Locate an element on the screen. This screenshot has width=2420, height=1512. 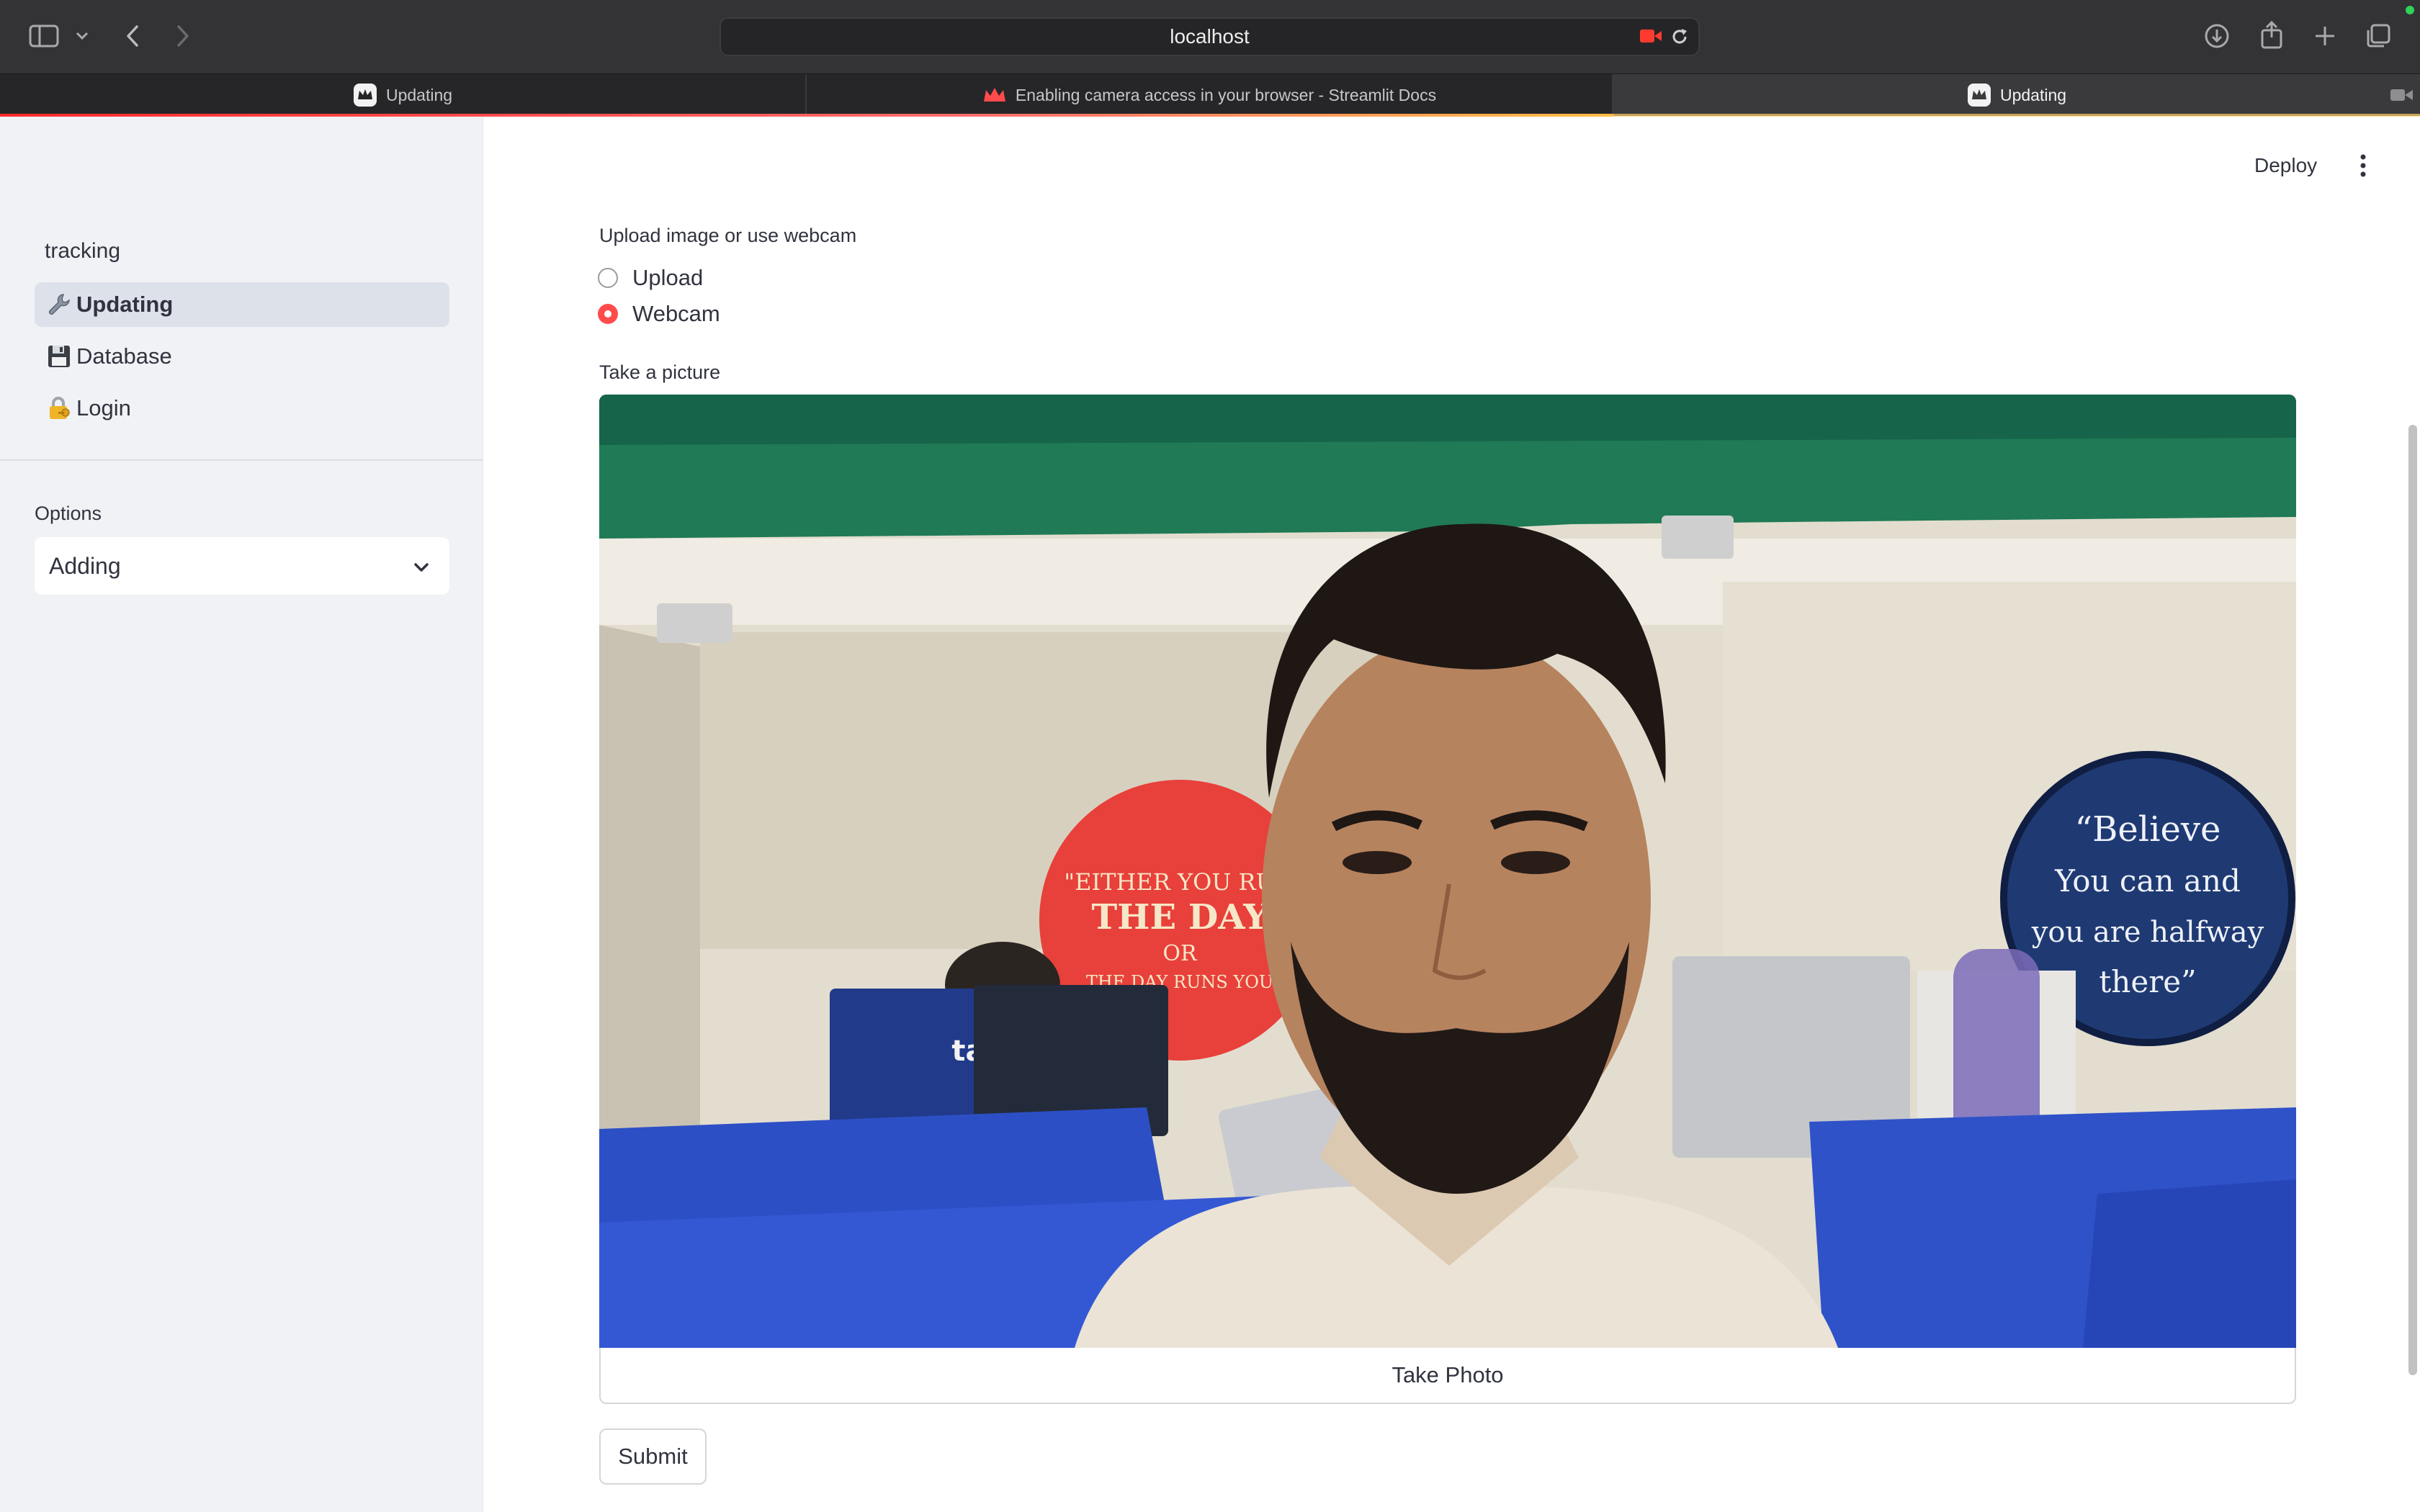
radio-webcam: Webcam is located at coordinates (659, 314).